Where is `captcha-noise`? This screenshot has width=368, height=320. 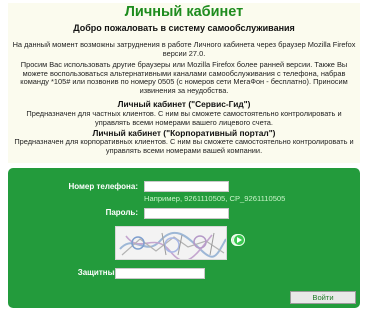 captcha-noise is located at coordinates (171, 243).